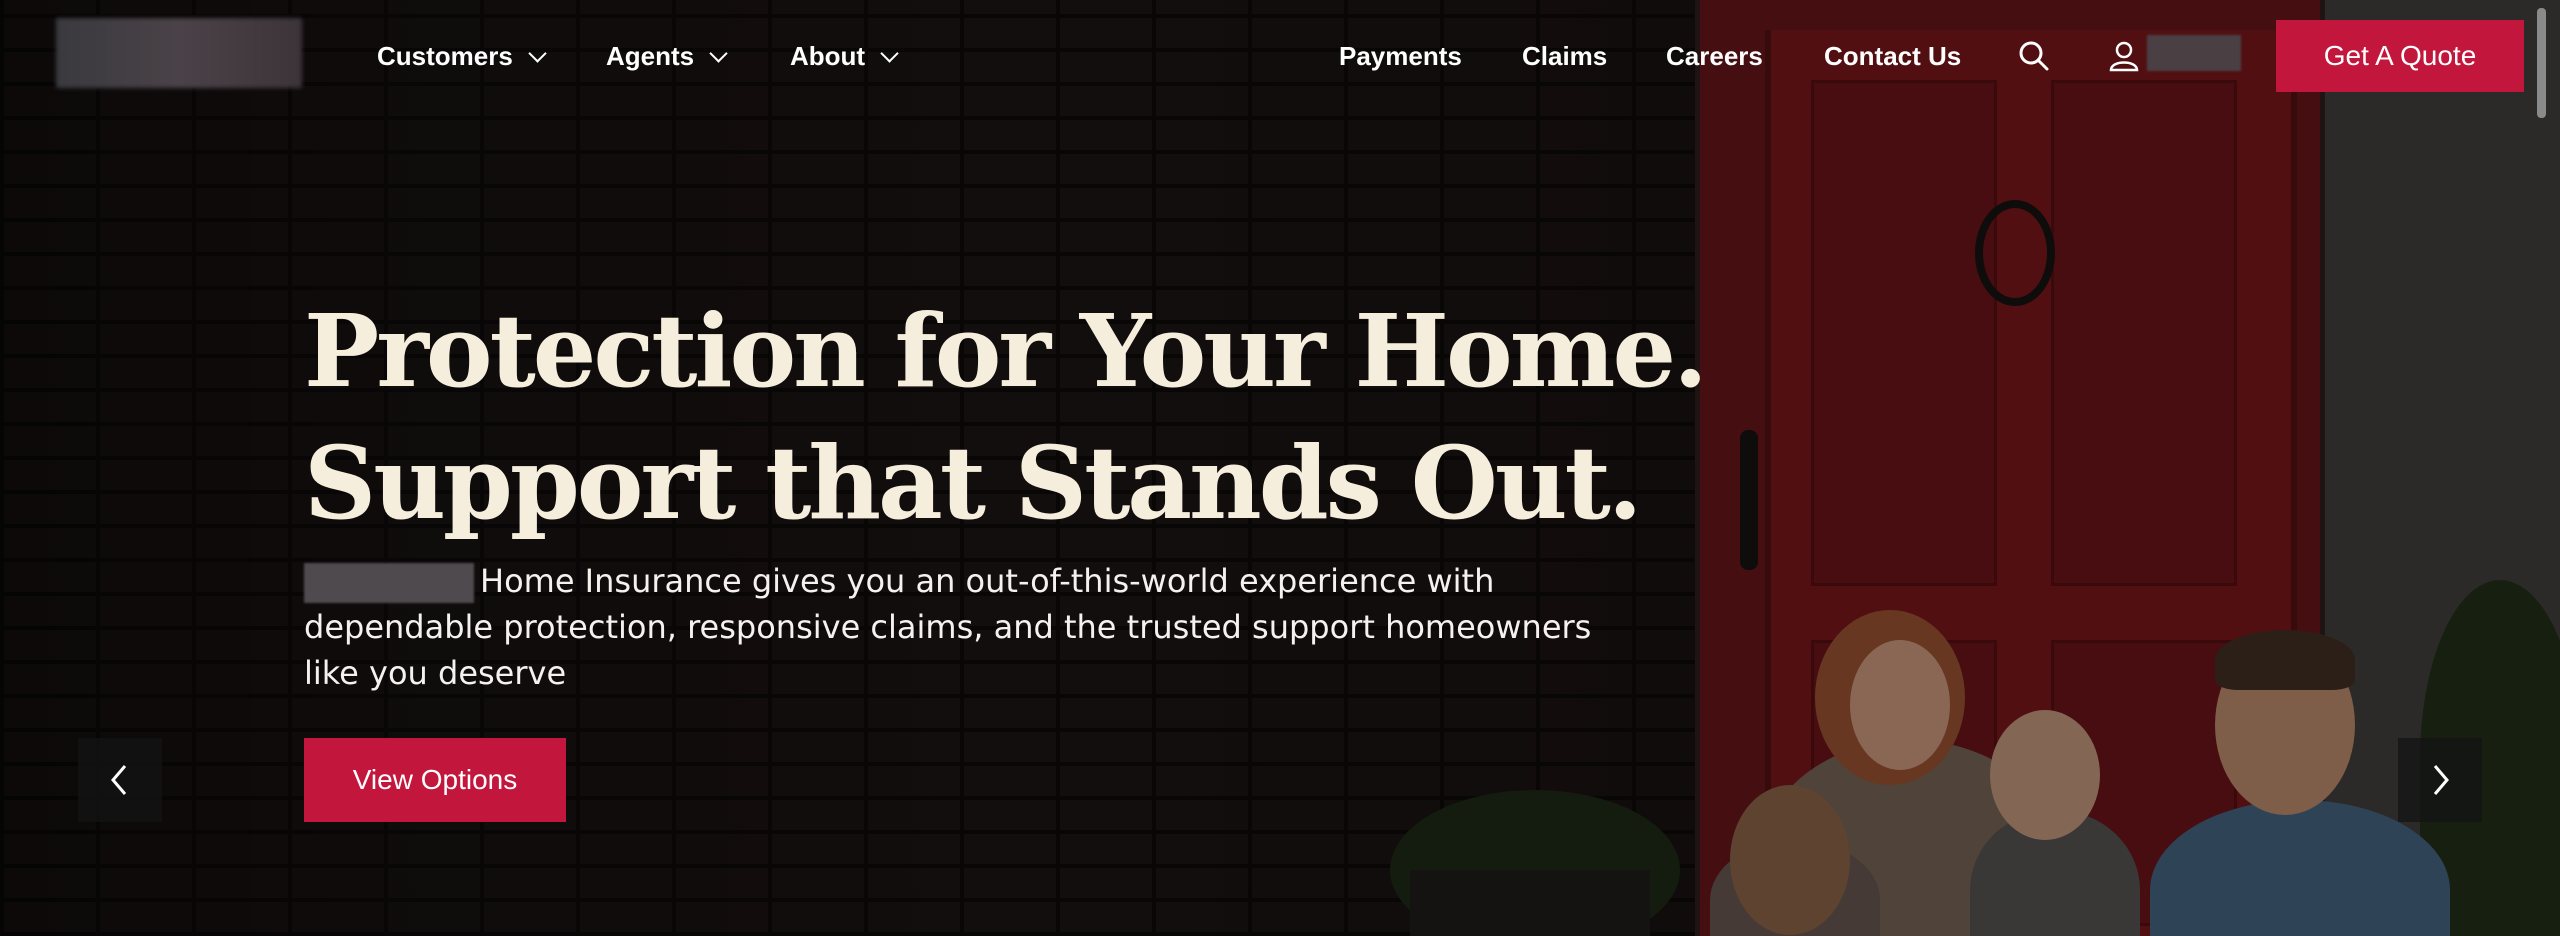 The width and height of the screenshot is (2560, 936). Describe the element at coordinates (2400, 56) in the screenshot. I see `get-a-quote-button: Get A Quote` at that location.